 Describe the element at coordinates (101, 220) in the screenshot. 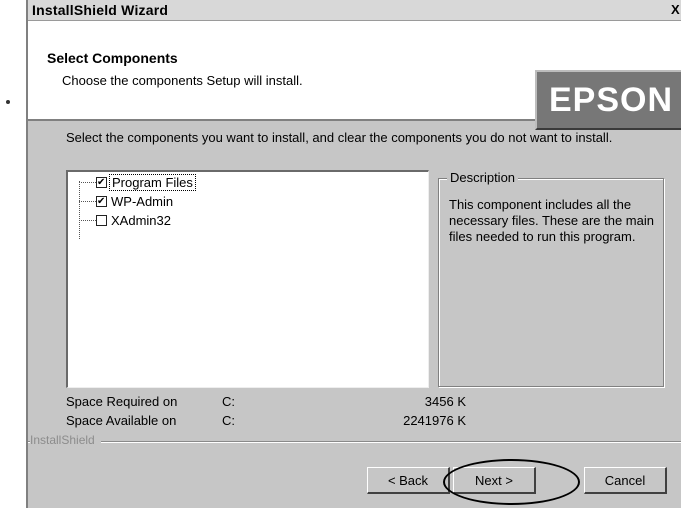

I see `xadmin32-checkbox` at that location.